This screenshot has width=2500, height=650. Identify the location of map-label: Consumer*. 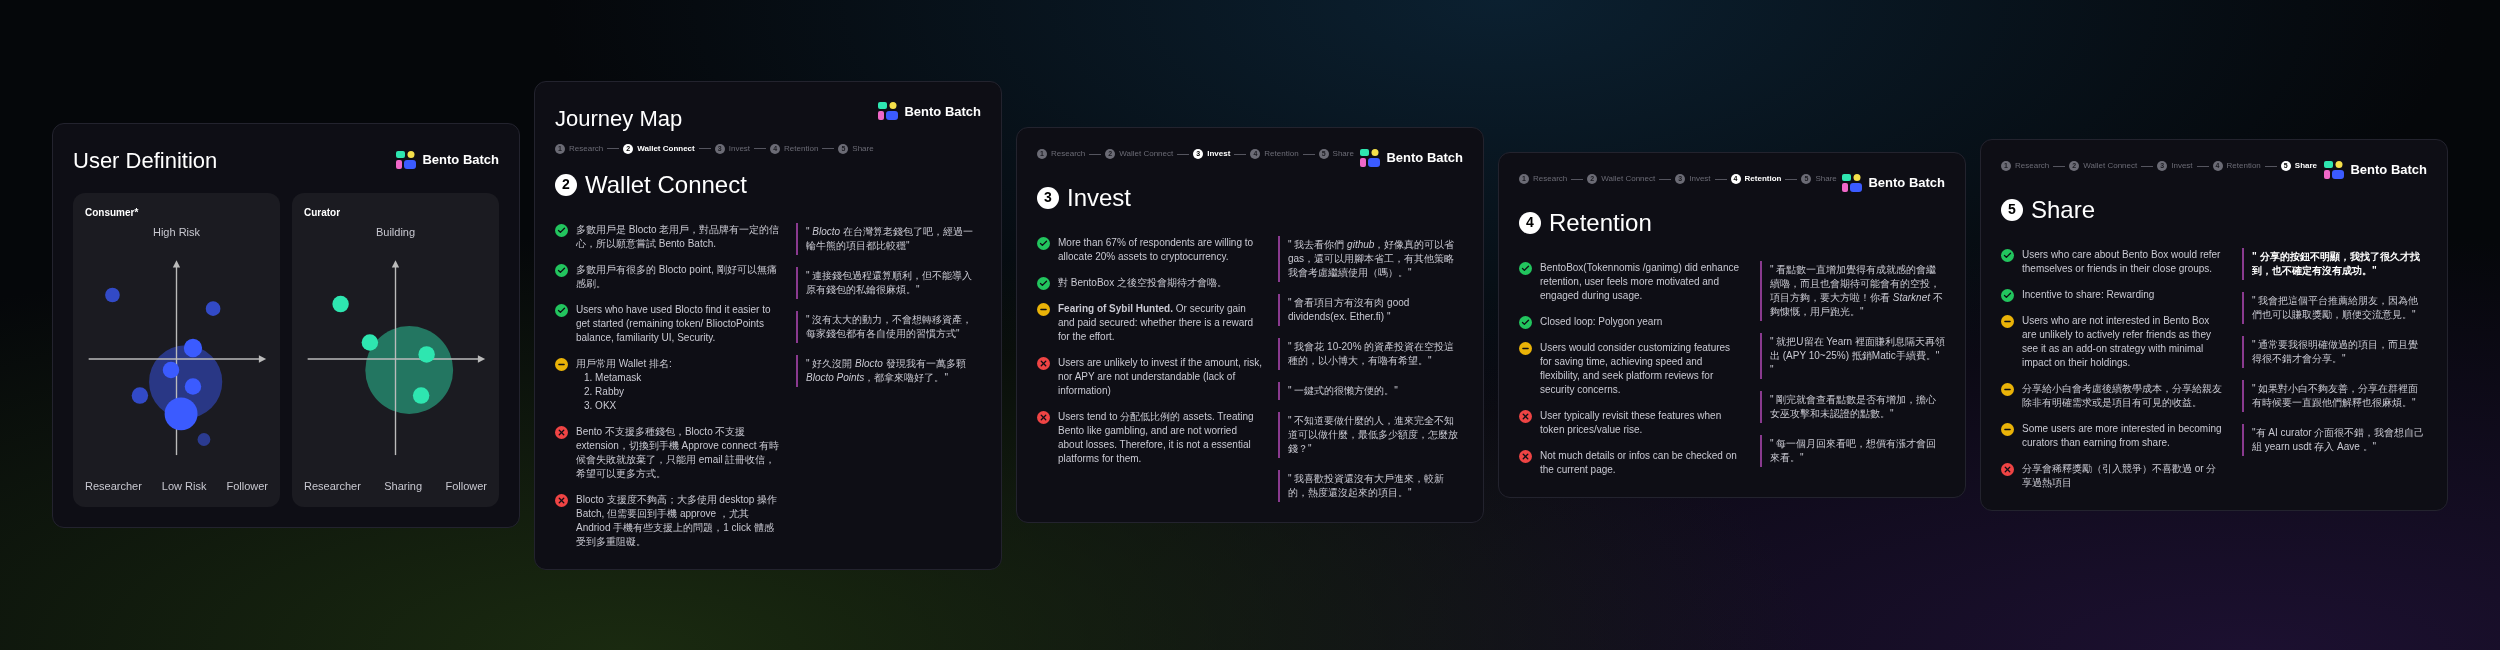
(112, 212).